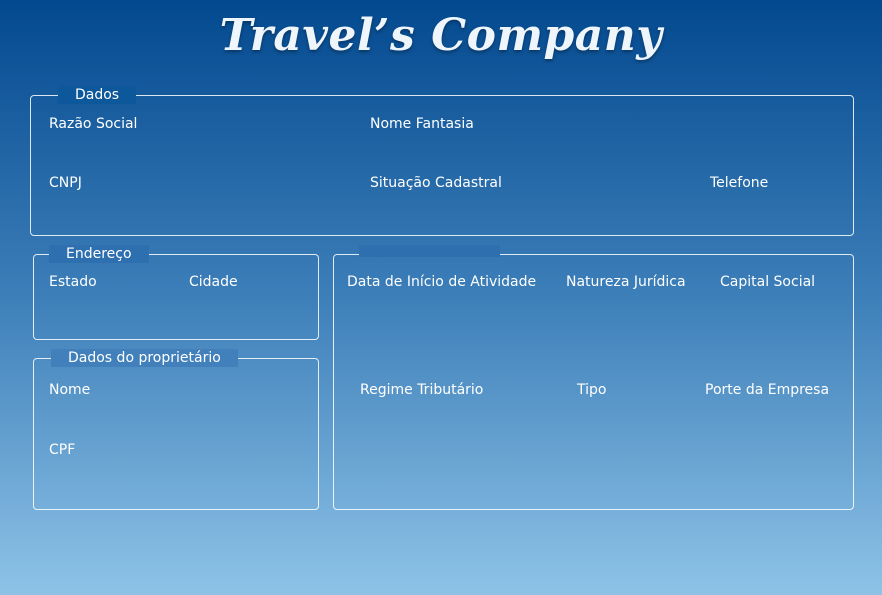  I want to click on estado-label: Estado, so click(73, 282).